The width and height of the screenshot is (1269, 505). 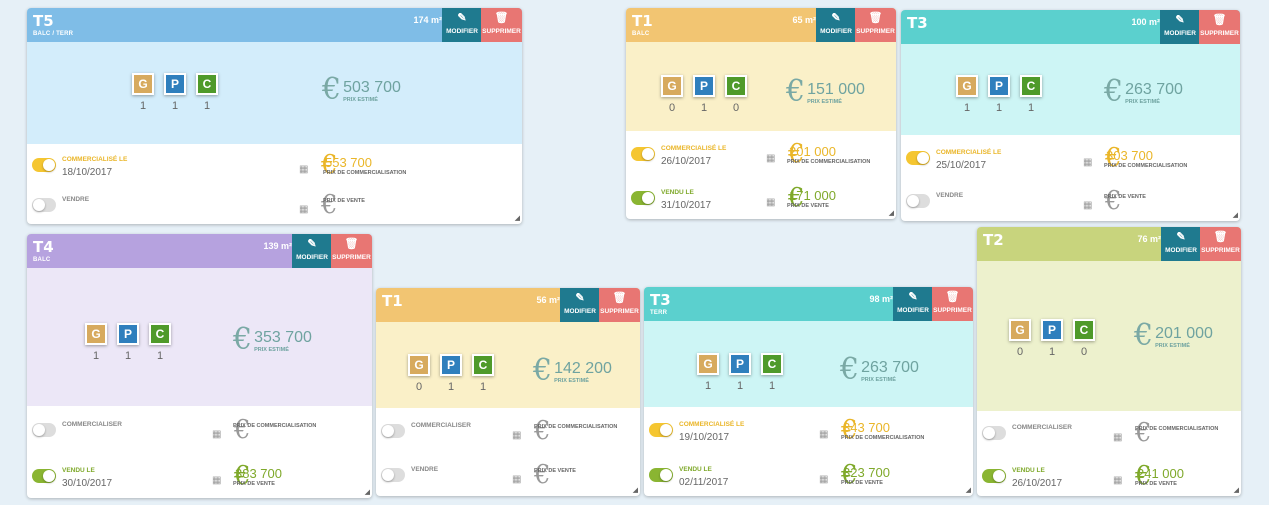 I want to click on estimated-price-value: 142 200, so click(x=583, y=368).